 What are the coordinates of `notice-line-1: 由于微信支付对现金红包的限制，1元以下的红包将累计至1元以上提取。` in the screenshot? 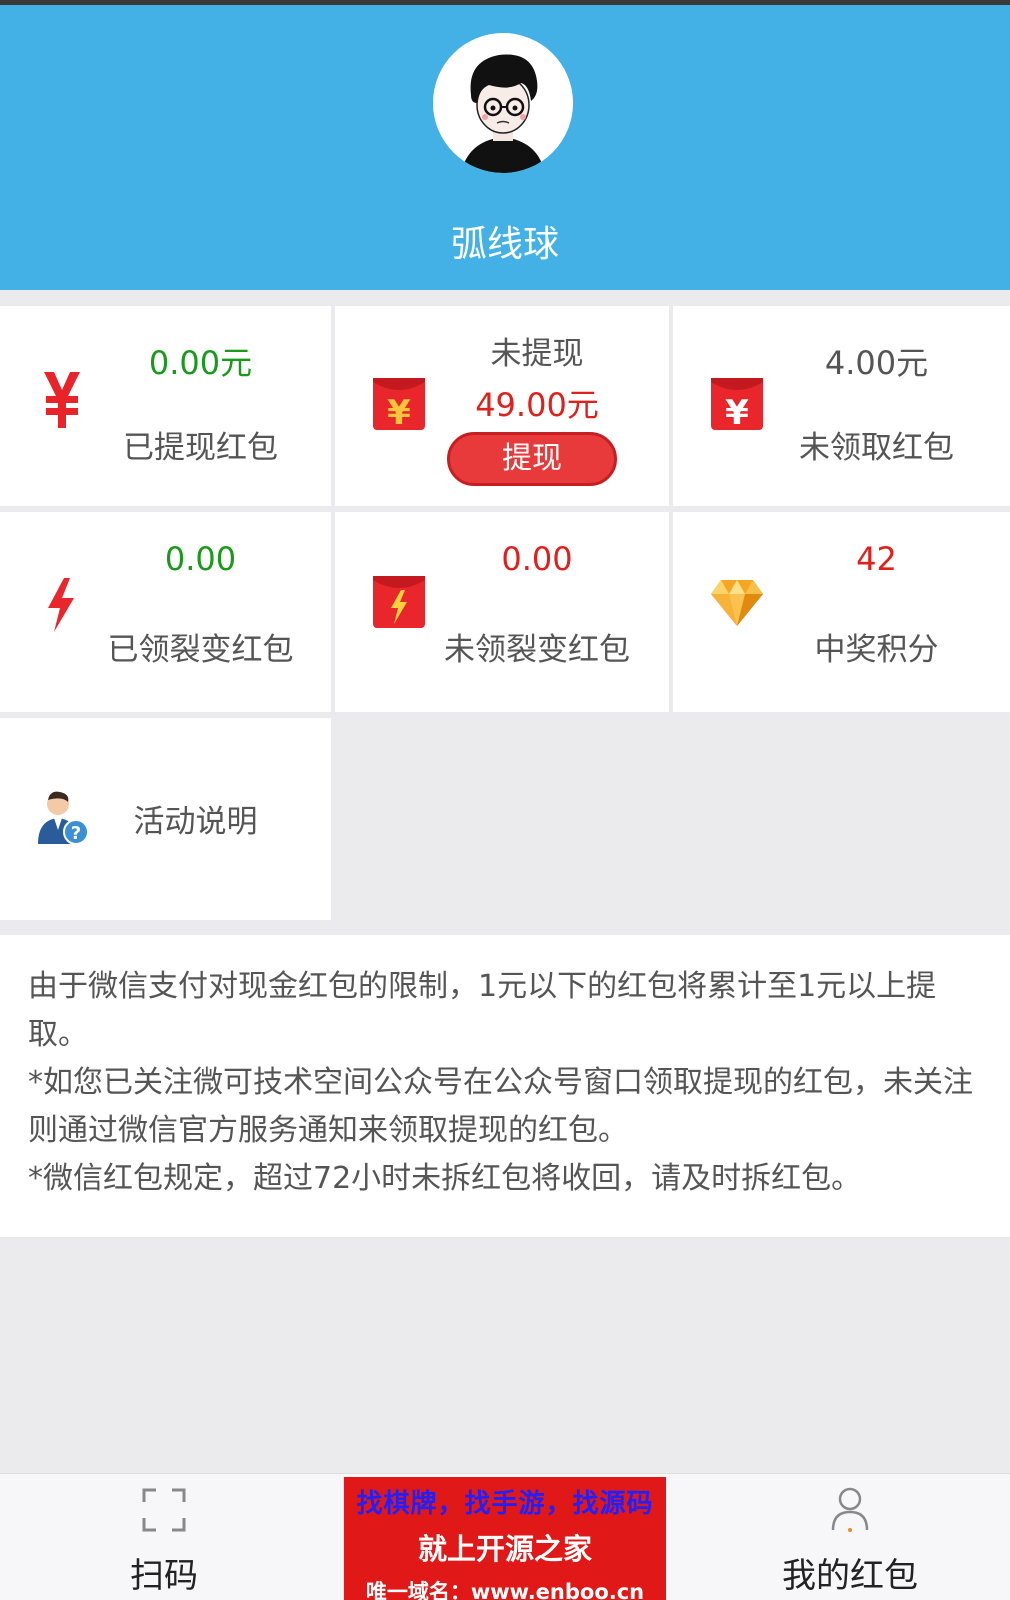 It's located at (482, 1010).